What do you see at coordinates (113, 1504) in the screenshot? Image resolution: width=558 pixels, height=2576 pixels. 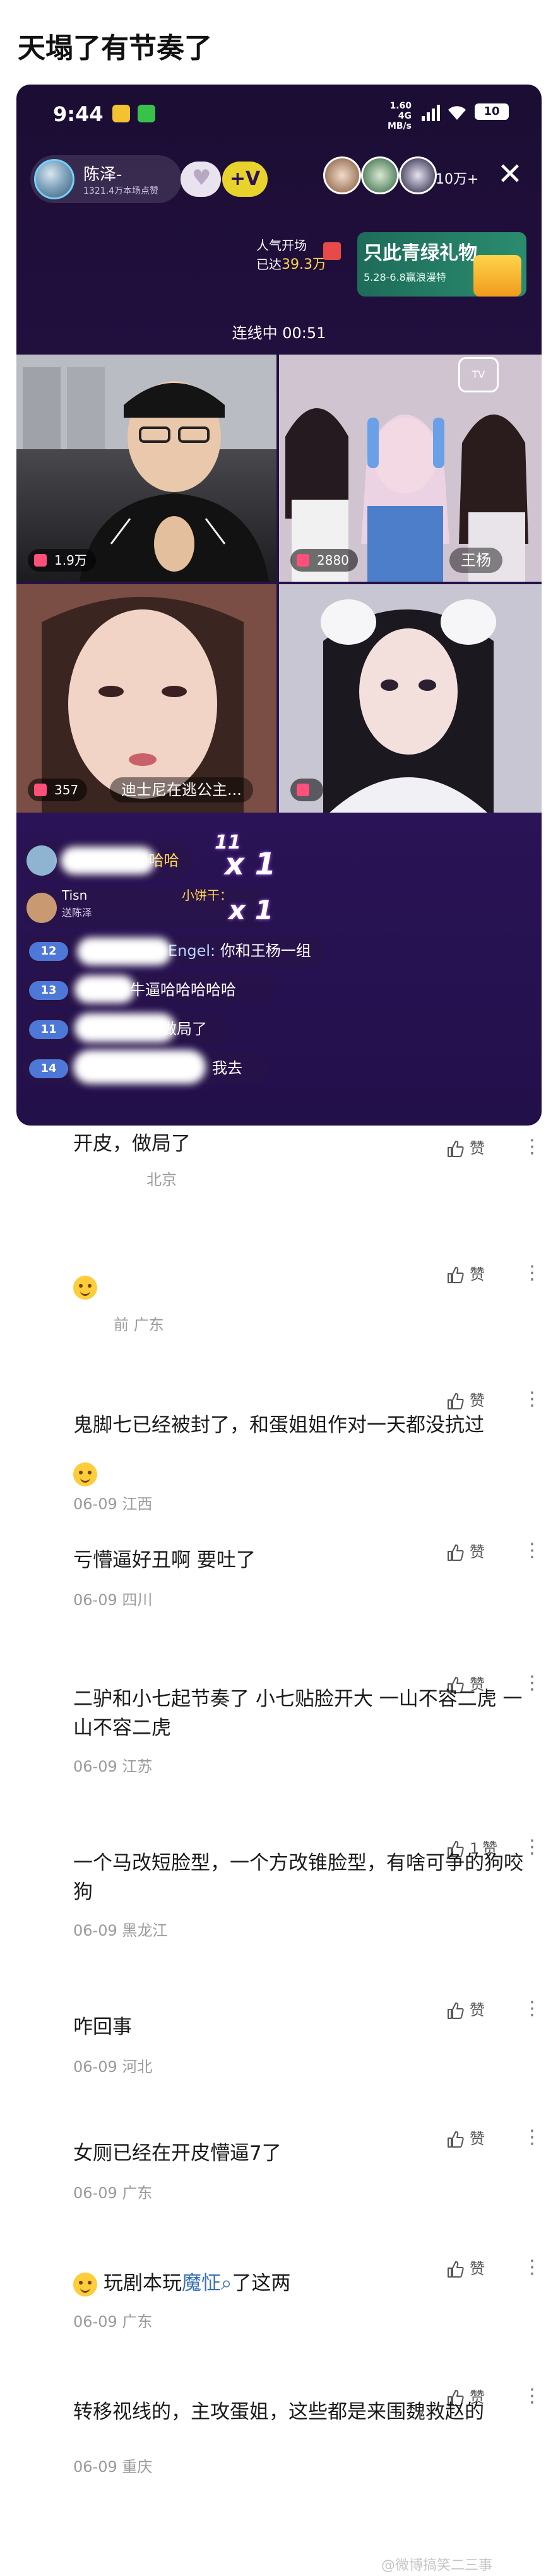 I see `comment-meta: 06-09 江西` at bounding box center [113, 1504].